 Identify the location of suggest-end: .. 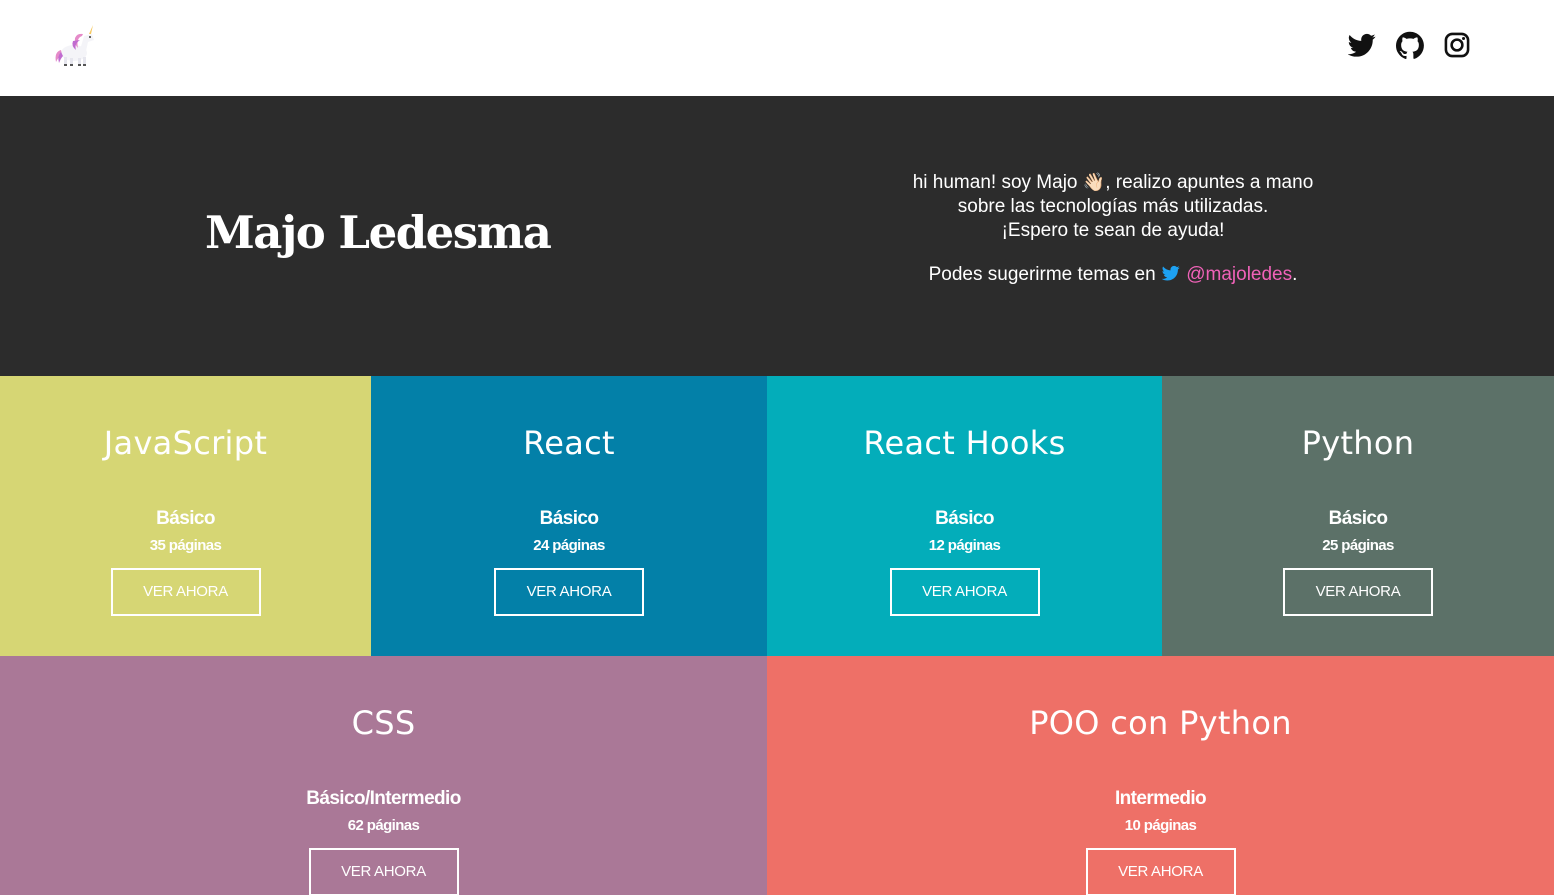
(1295, 274).